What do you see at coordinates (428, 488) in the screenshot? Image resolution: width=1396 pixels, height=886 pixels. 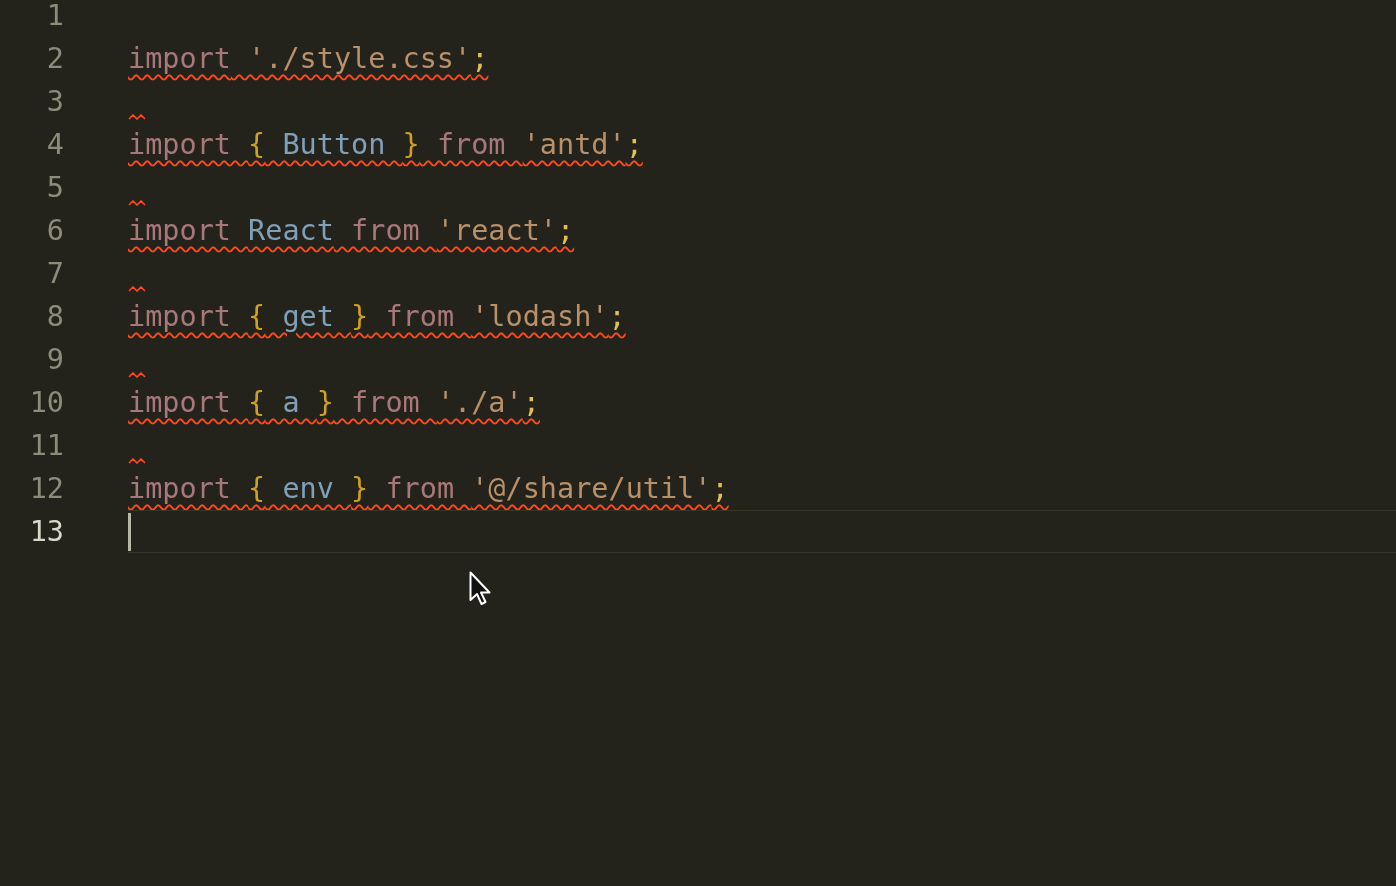 I see `code-line: import { env } from '@/share/util';` at bounding box center [428, 488].